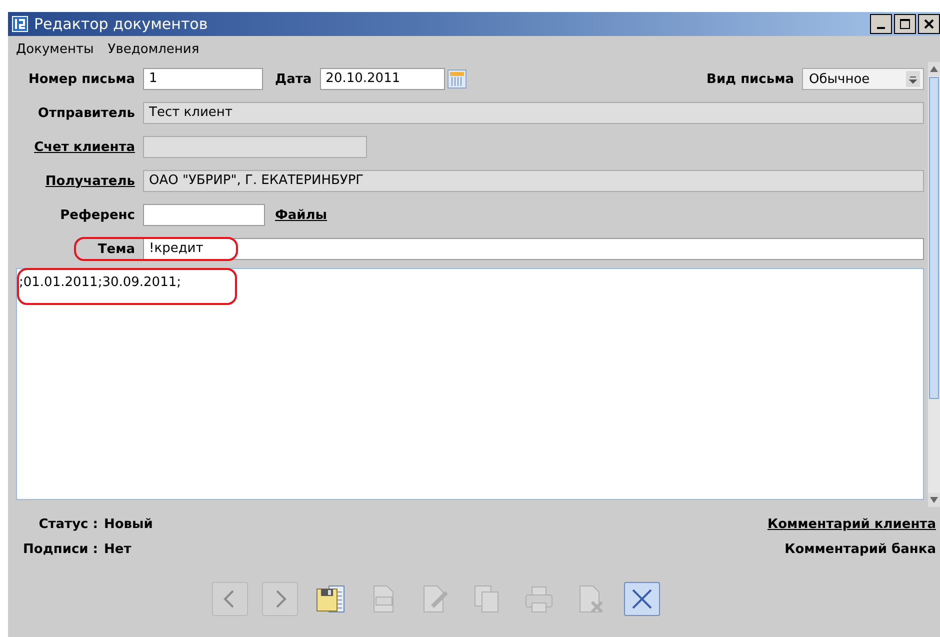  What do you see at coordinates (881, 24) in the screenshot?
I see `minimize-button` at bounding box center [881, 24].